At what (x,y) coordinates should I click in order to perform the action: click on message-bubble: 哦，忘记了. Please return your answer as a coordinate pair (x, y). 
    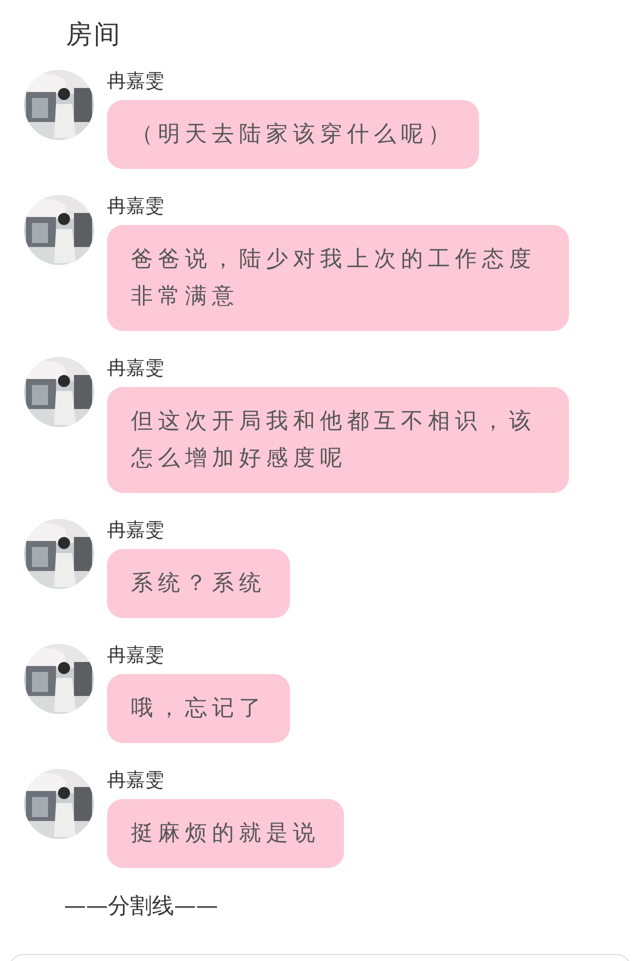
    Looking at the image, I should click on (198, 708).